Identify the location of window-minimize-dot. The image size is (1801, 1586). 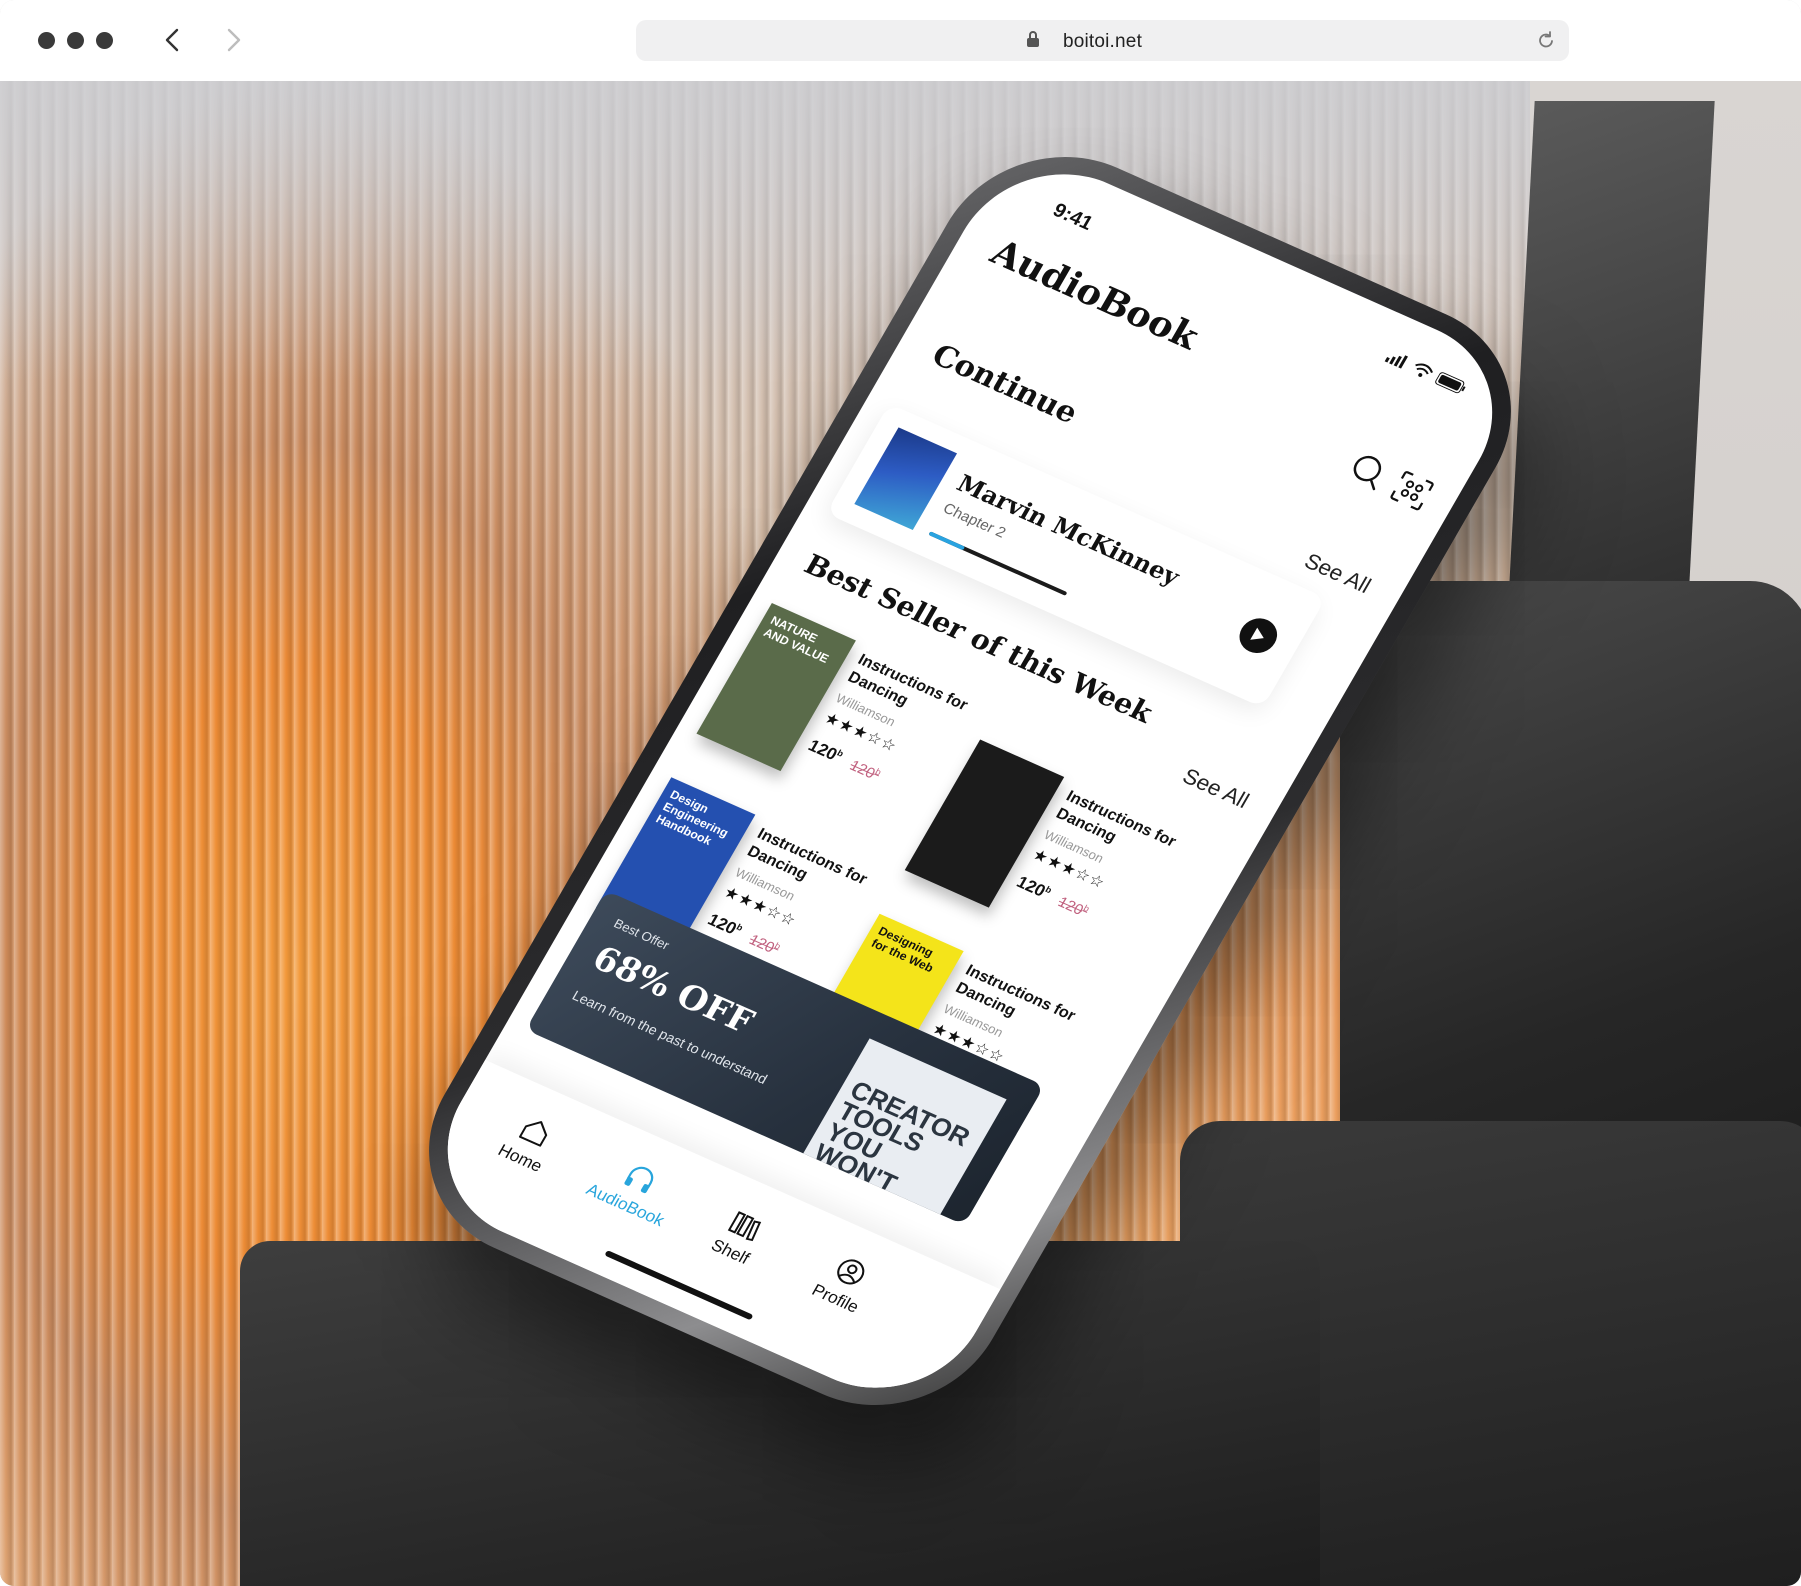
(75, 40).